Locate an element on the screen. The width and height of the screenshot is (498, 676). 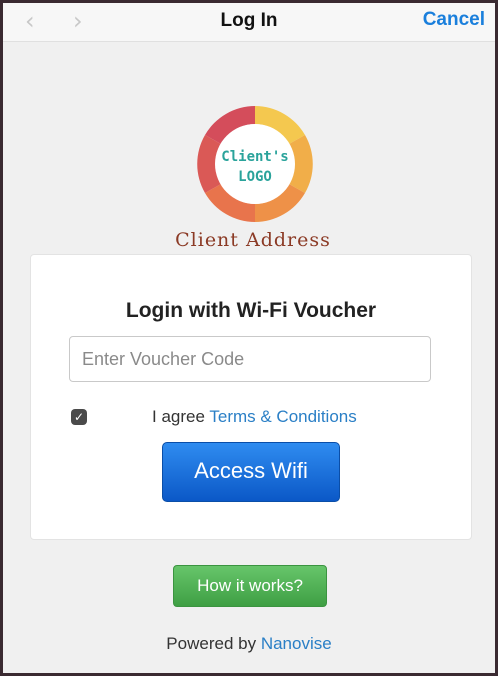
logo-text-line1: Client's is located at coordinates (255, 157).